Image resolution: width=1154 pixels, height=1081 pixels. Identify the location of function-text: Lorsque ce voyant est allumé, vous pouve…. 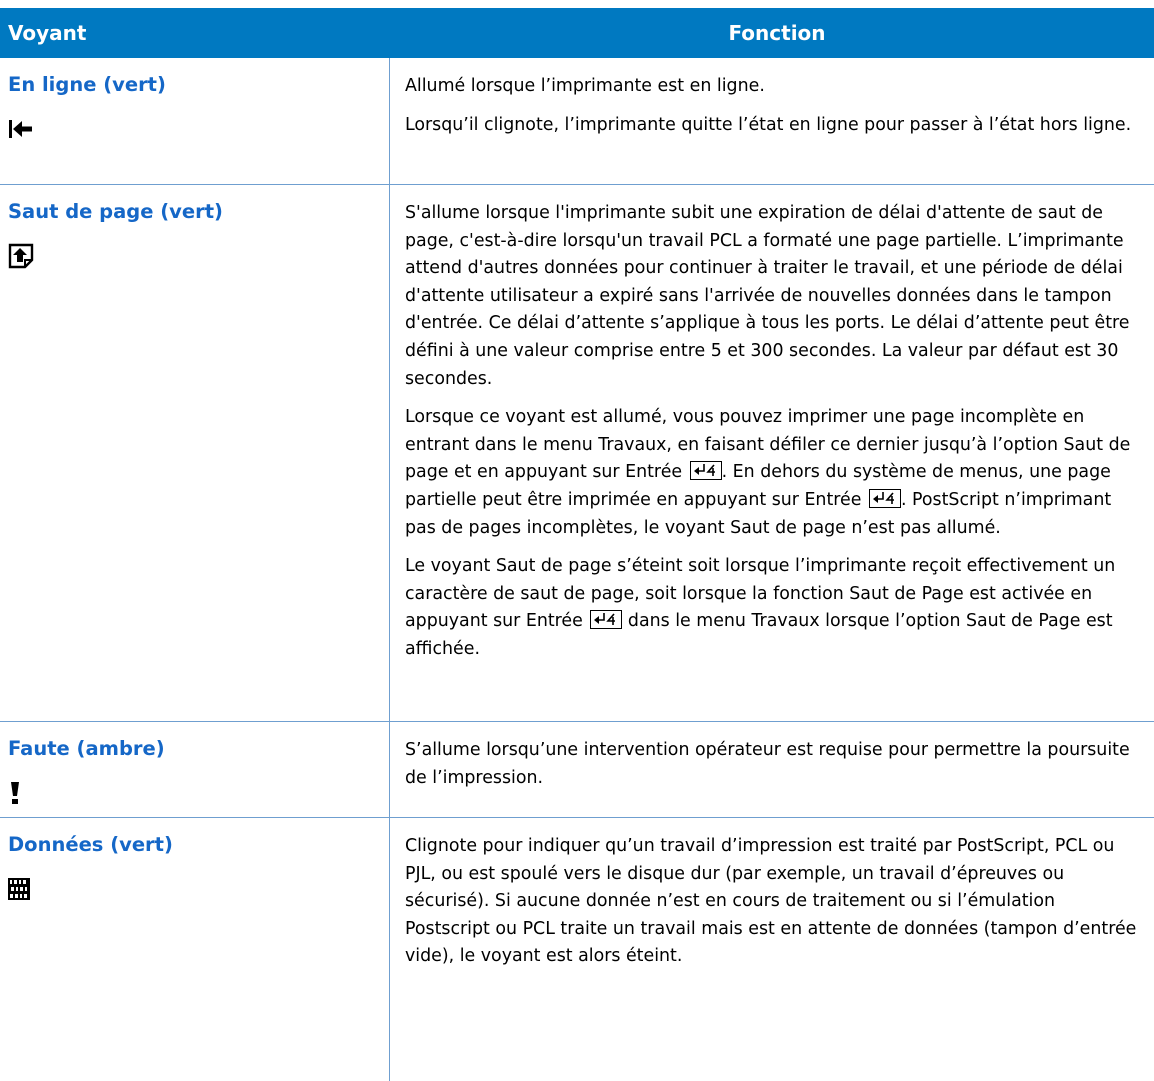
(768, 472).